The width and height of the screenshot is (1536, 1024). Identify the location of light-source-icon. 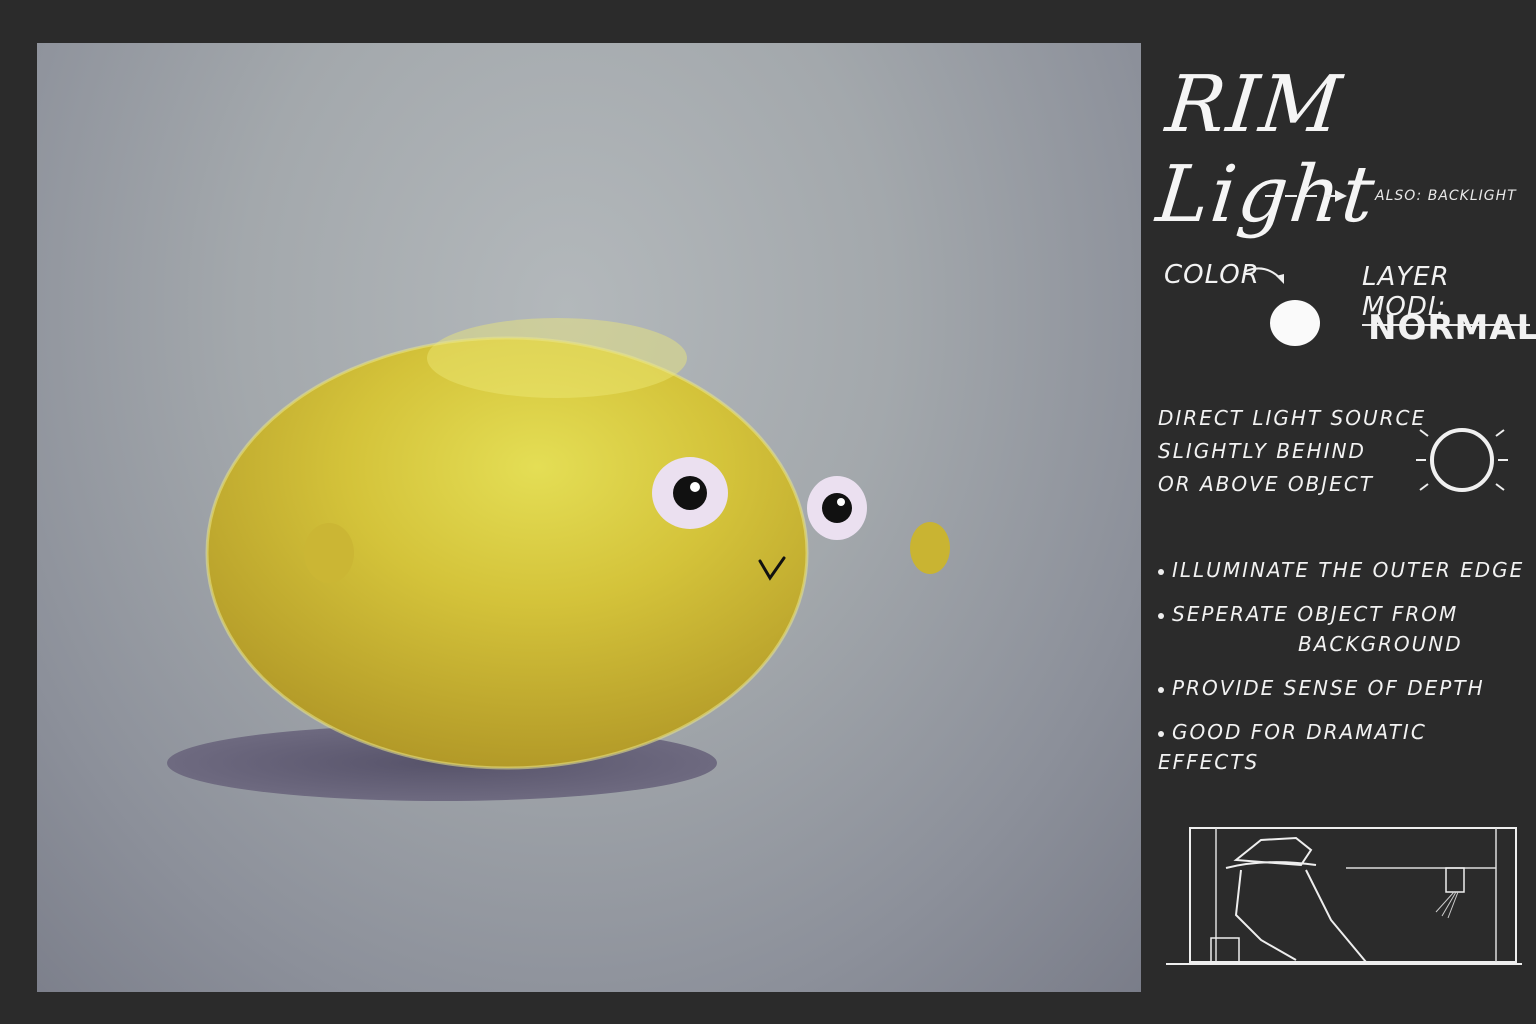
(1462, 460).